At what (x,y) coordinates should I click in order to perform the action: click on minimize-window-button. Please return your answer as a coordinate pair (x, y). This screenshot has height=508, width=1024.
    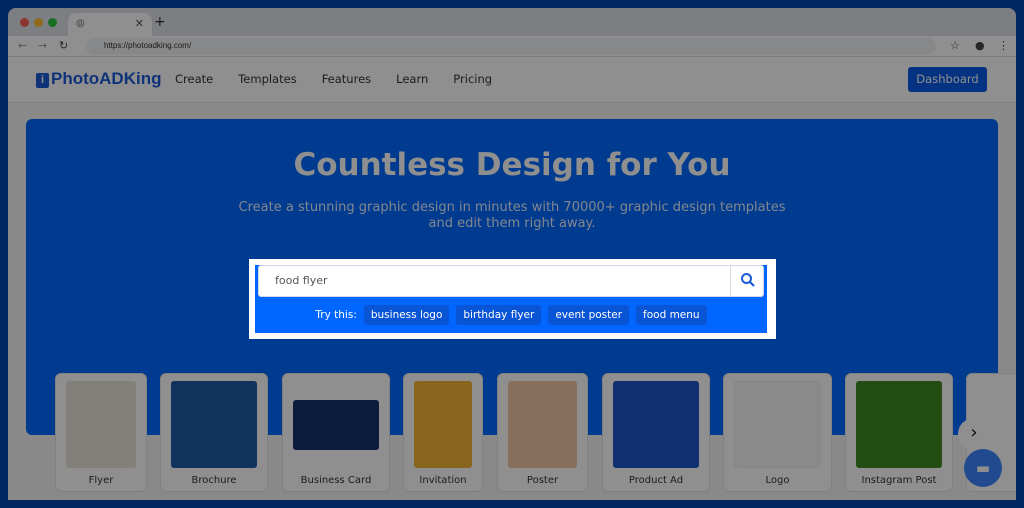
    Looking at the image, I should click on (38, 22).